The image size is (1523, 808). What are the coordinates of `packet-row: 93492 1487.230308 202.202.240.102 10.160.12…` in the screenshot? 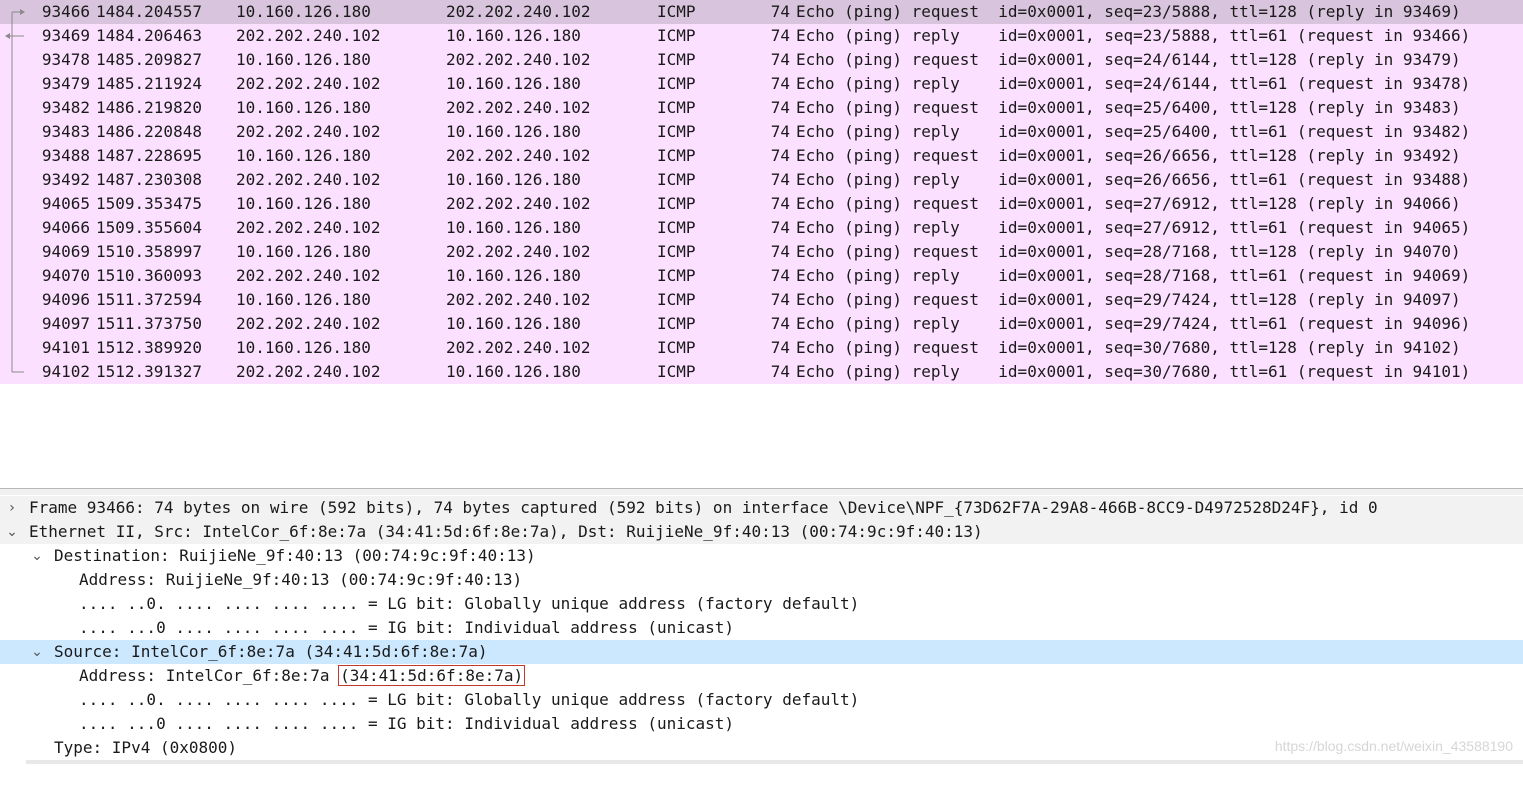 It's located at (761, 180).